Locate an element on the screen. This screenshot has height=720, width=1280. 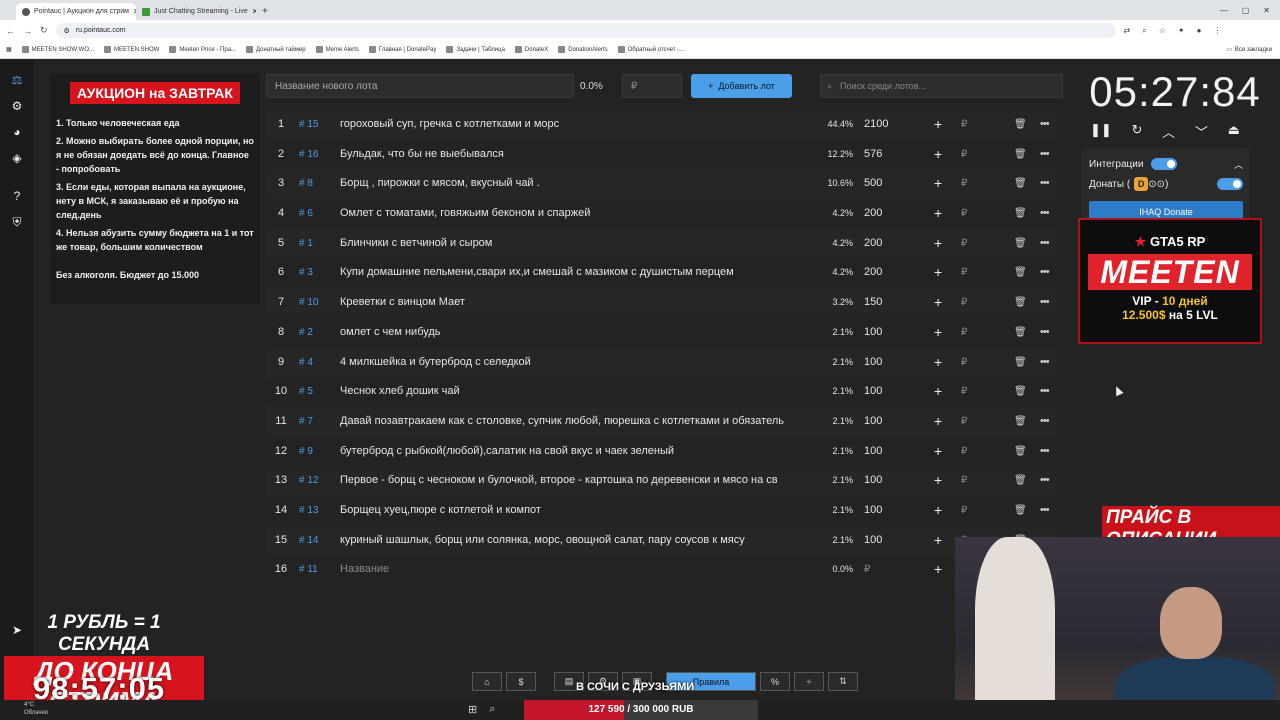
zoom-icon: ⌕ is located at coordinates (1144, 31).